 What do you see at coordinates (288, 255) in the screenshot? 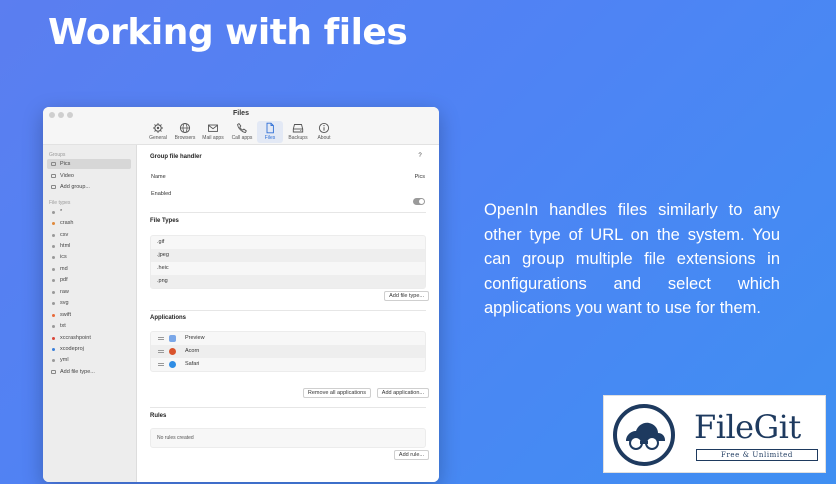
I see `file-type-row: .jpeg` at bounding box center [288, 255].